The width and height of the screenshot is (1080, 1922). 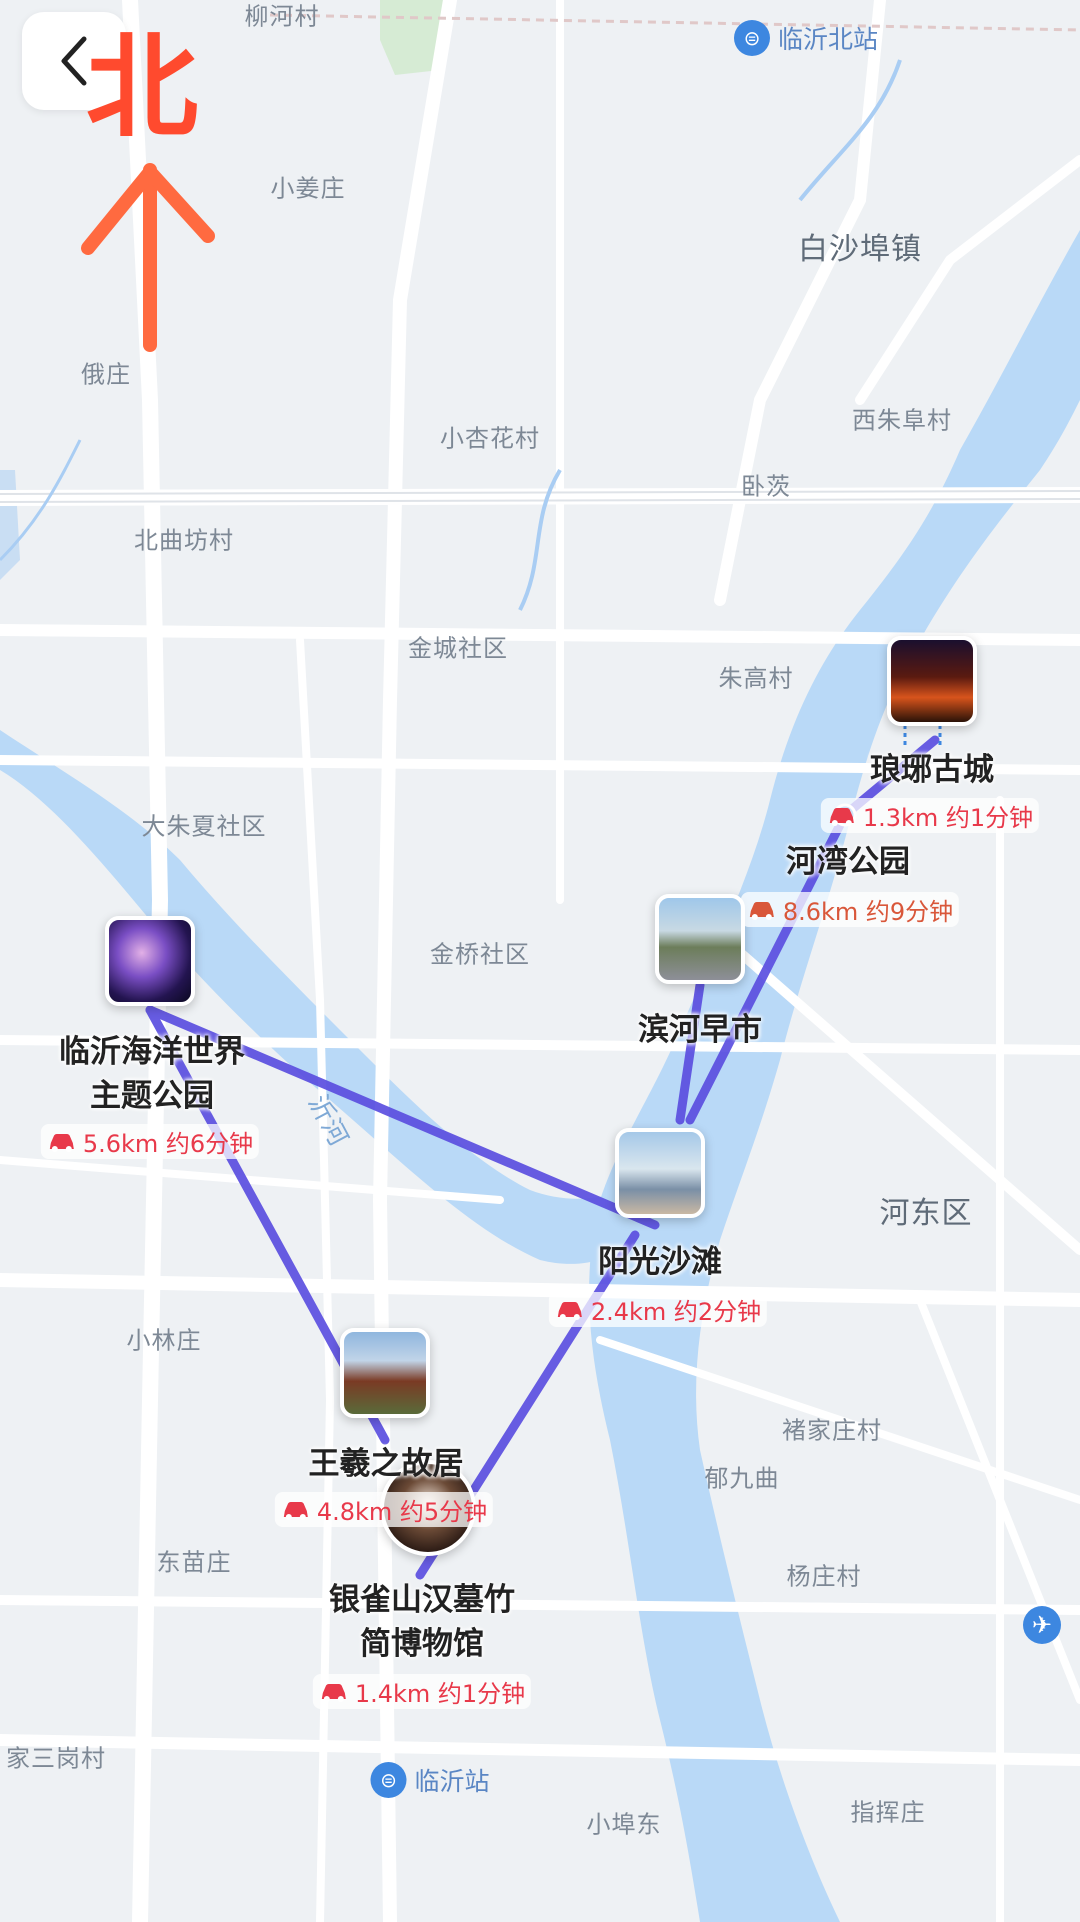 What do you see at coordinates (384, 1509) in the screenshot?
I see `leg-distance: 4.8km 约5分钟` at bounding box center [384, 1509].